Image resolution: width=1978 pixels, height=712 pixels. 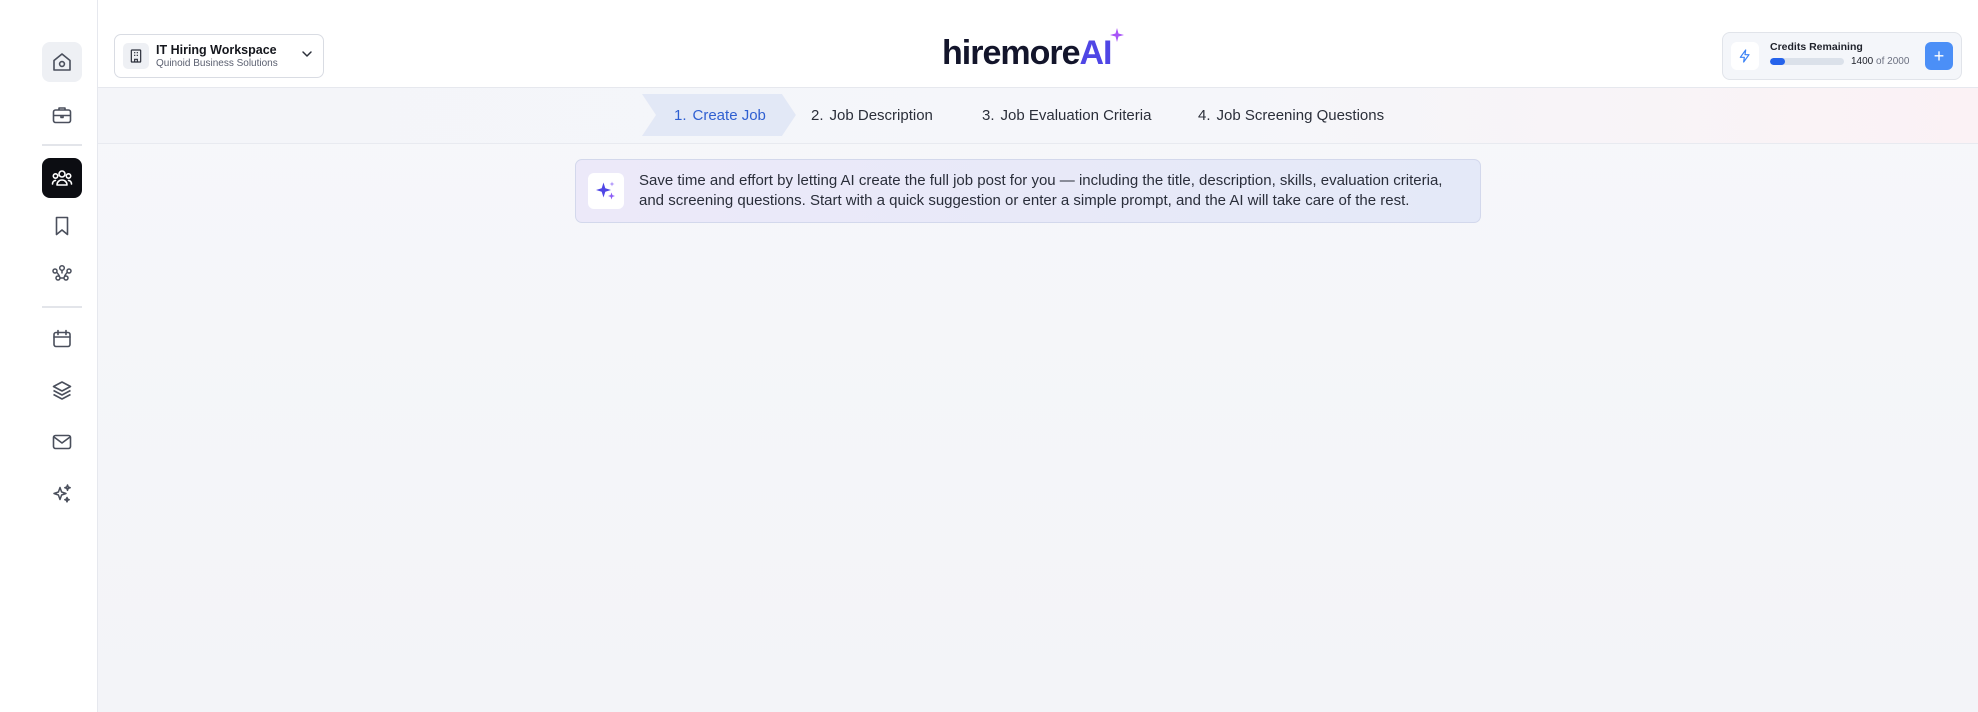 I want to click on home-icon, so click(x=62, y=62).